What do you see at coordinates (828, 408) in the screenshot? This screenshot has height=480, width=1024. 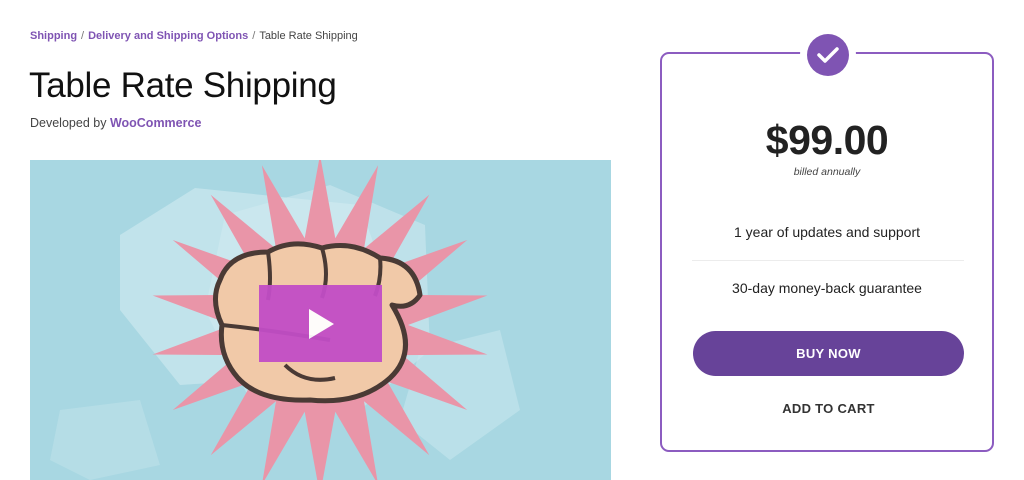 I see `add-to-cart-button: ADD TO CART` at bounding box center [828, 408].